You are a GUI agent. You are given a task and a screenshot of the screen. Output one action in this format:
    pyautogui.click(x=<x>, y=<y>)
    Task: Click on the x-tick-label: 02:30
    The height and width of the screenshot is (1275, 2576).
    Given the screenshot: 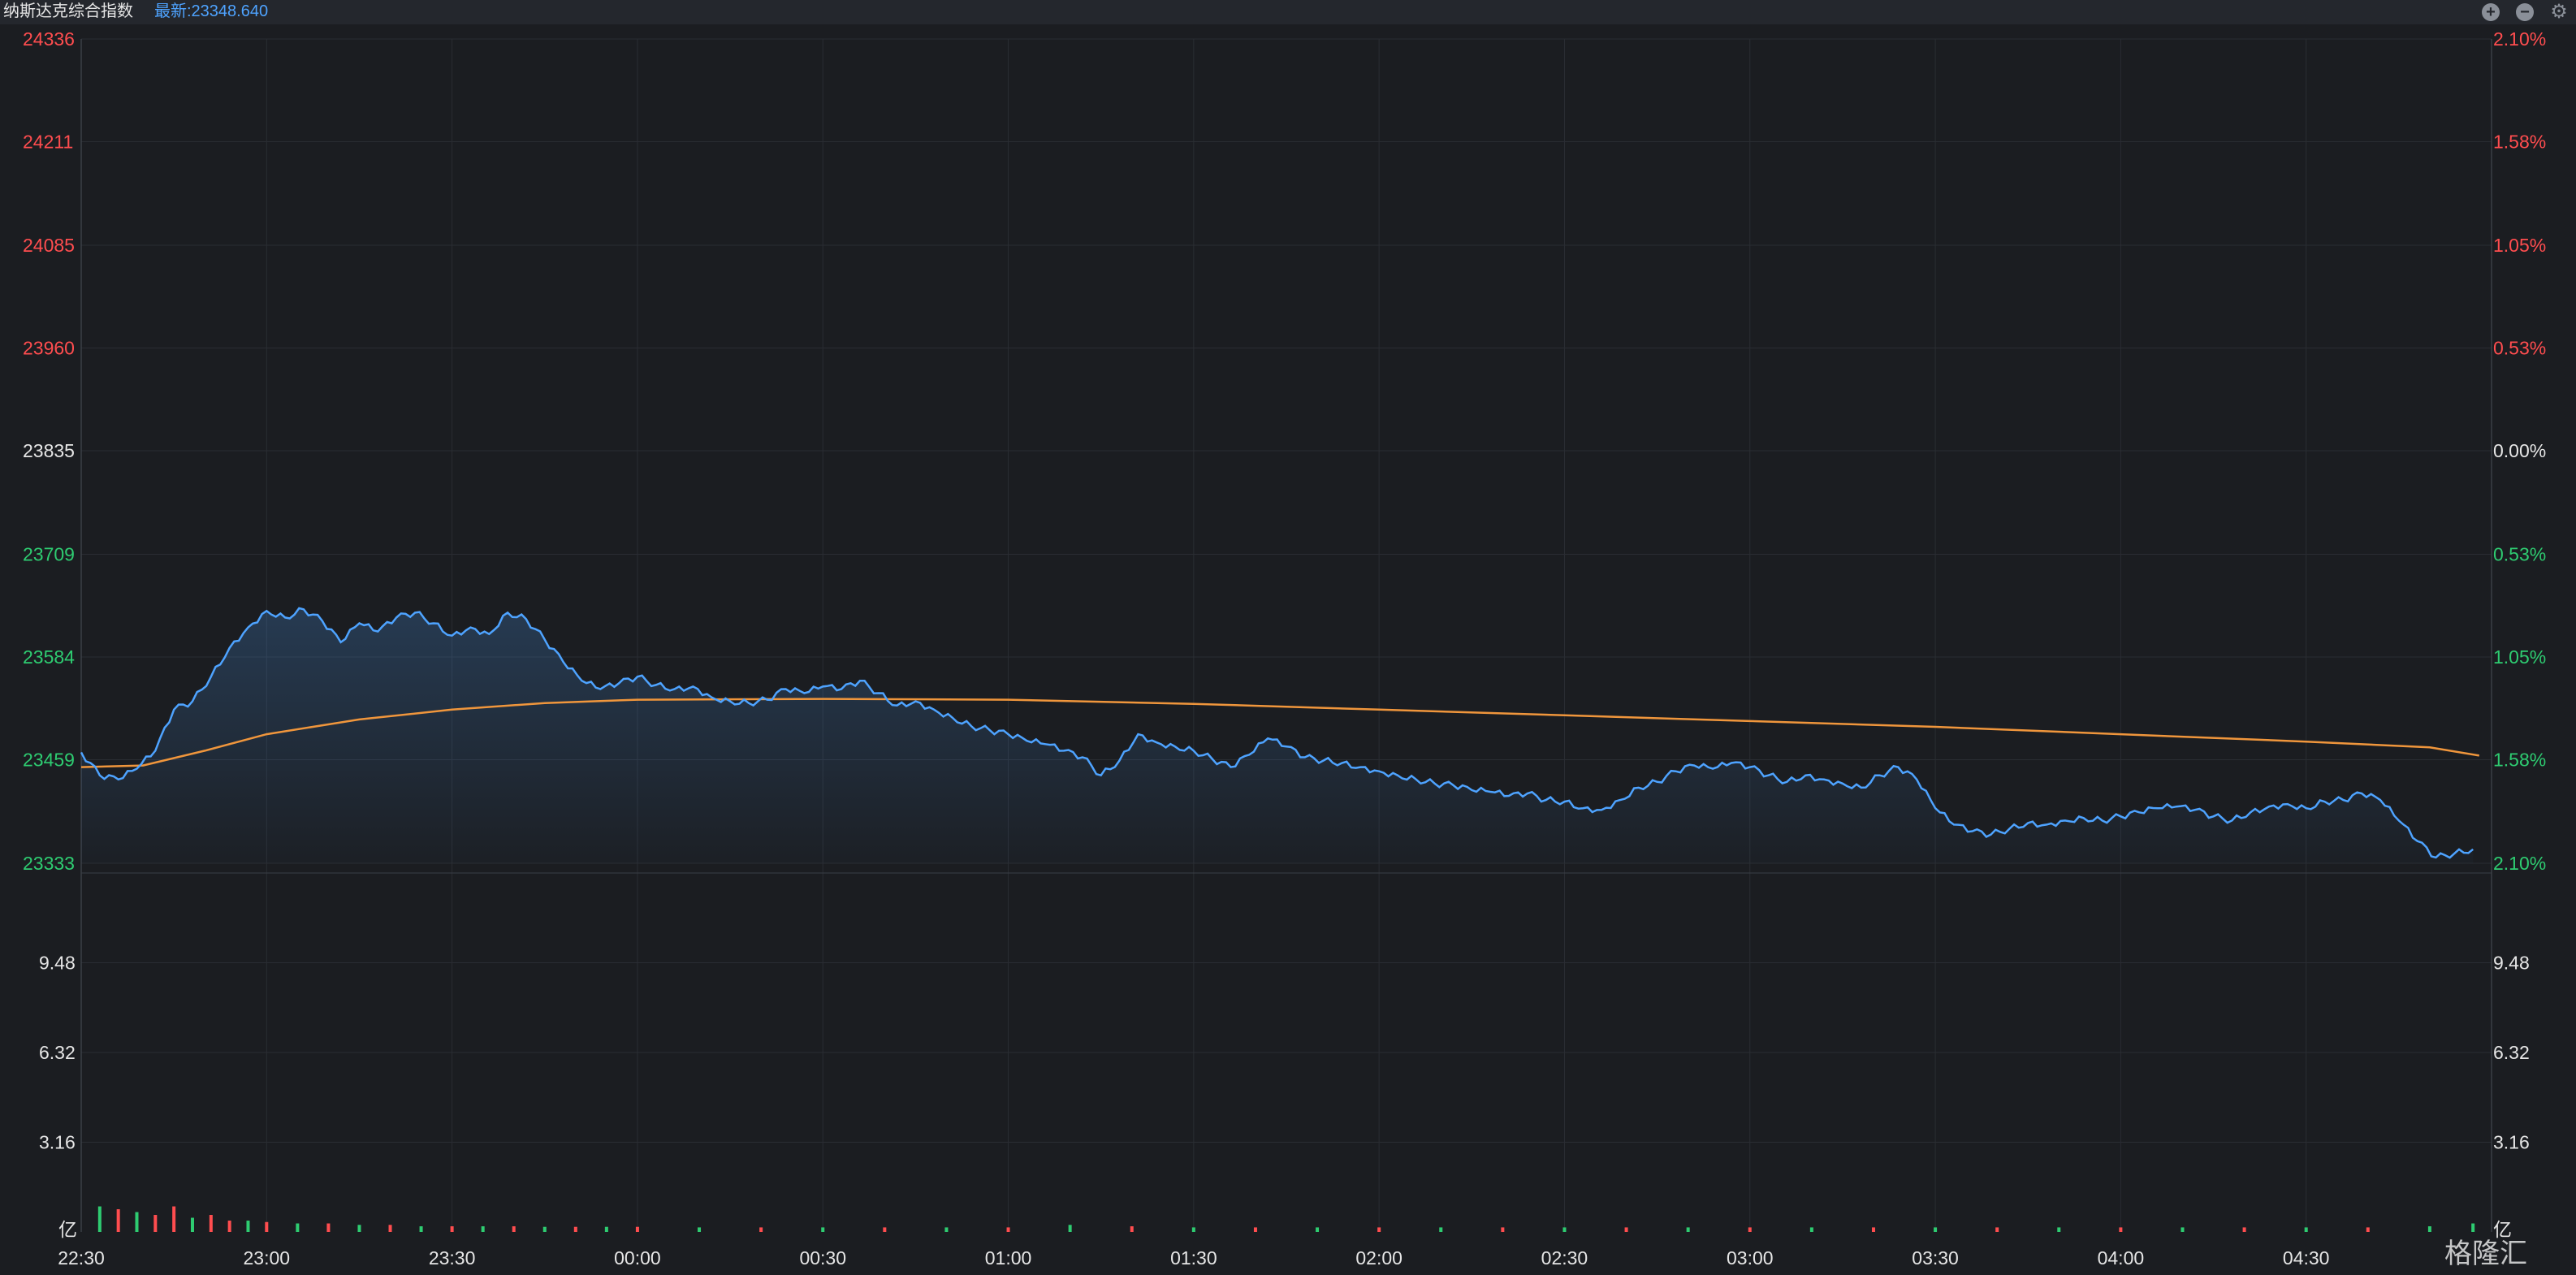 What is the action you would take?
    pyautogui.click(x=1565, y=1258)
    